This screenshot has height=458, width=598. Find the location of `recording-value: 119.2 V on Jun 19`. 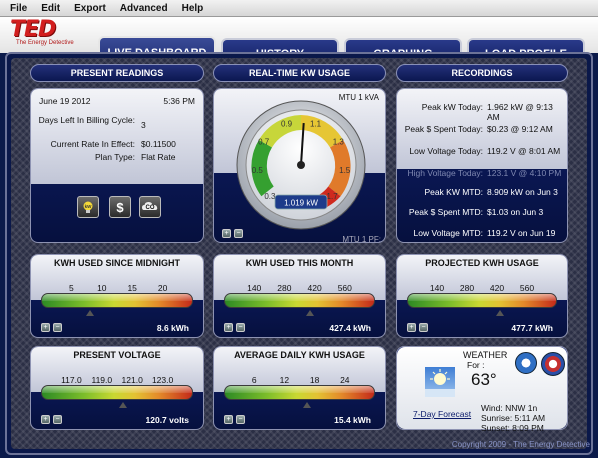

recording-value: 119.2 V on Jun 19 is located at coordinates (521, 233).